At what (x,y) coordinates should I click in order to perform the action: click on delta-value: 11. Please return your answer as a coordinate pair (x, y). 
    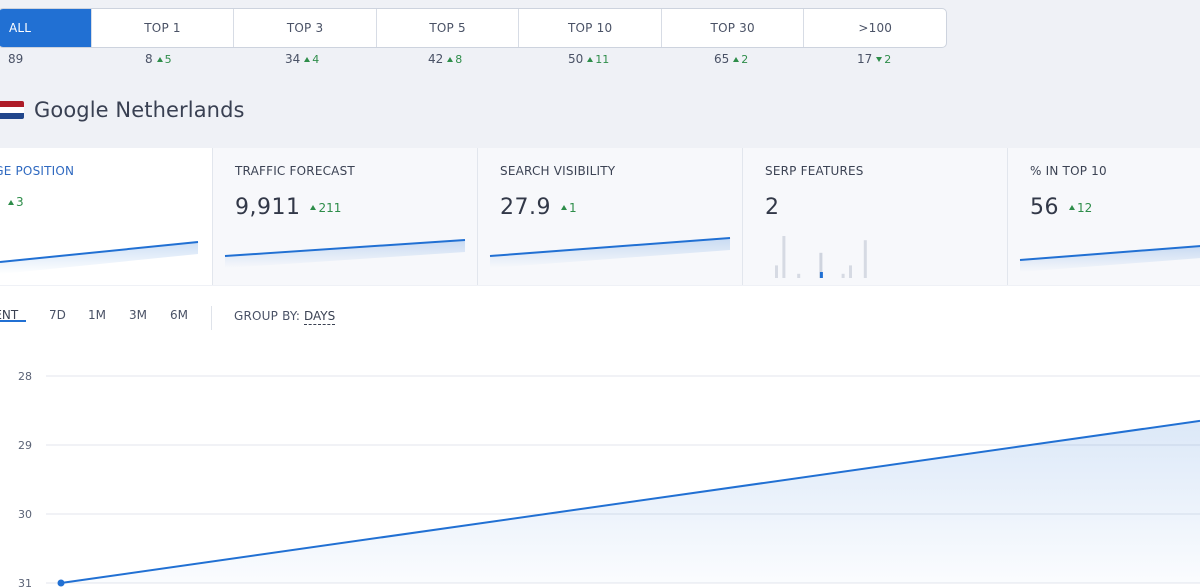
    Looking at the image, I should click on (602, 59).